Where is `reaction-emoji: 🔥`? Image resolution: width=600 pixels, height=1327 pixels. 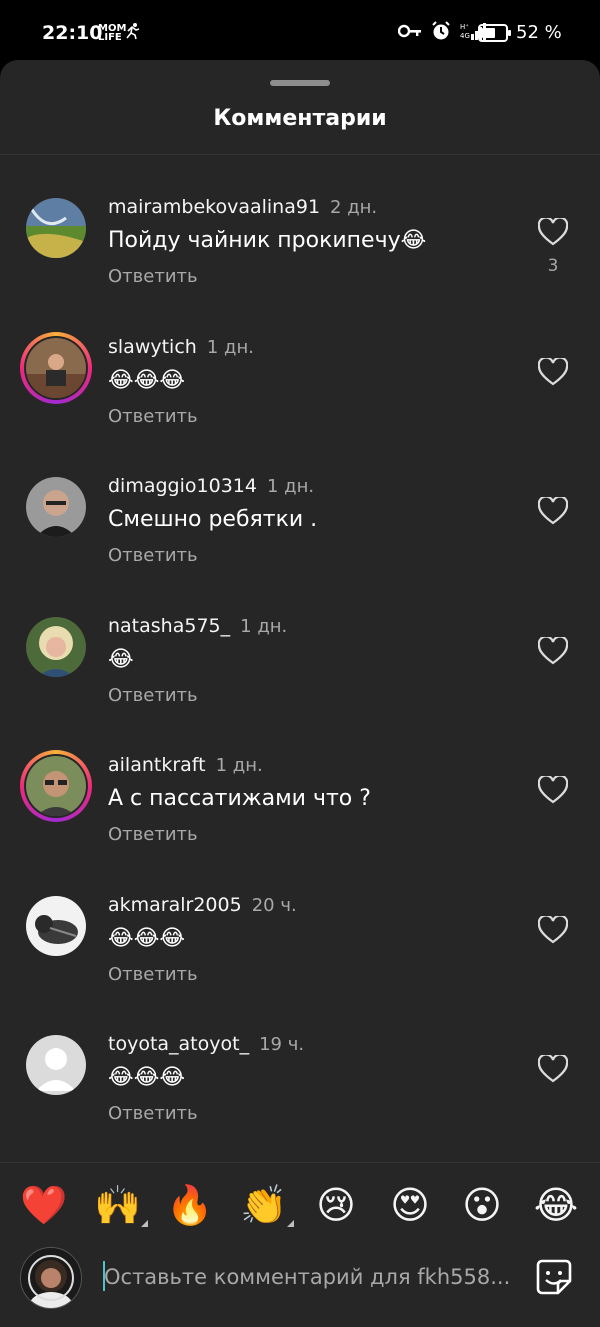
reaction-emoji: 🔥 is located at coordinates (190, 1205).